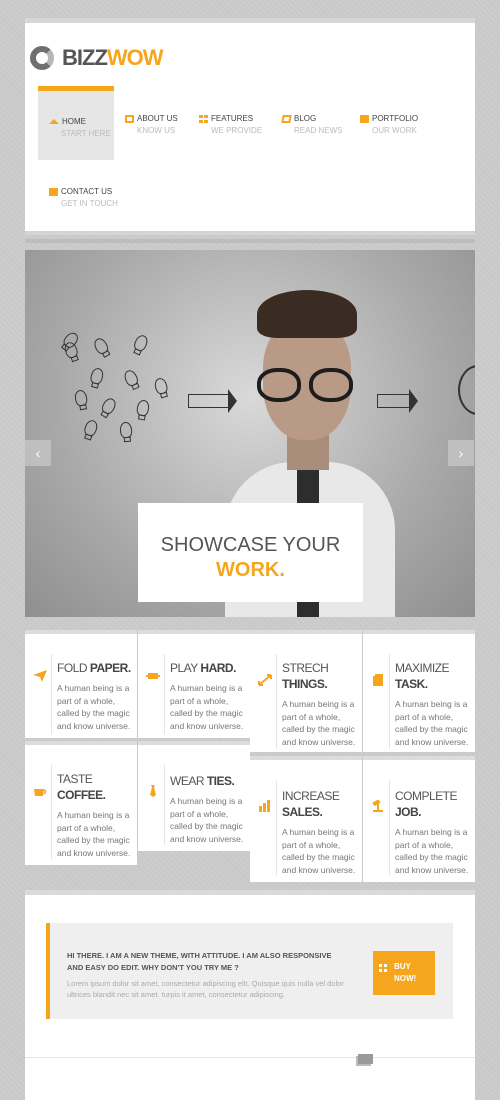 The width and height of the screenshot is (500, 1100). Describe the element at coordinates (250, 241) in the screenshot. I see `slider-top-border` at that location.